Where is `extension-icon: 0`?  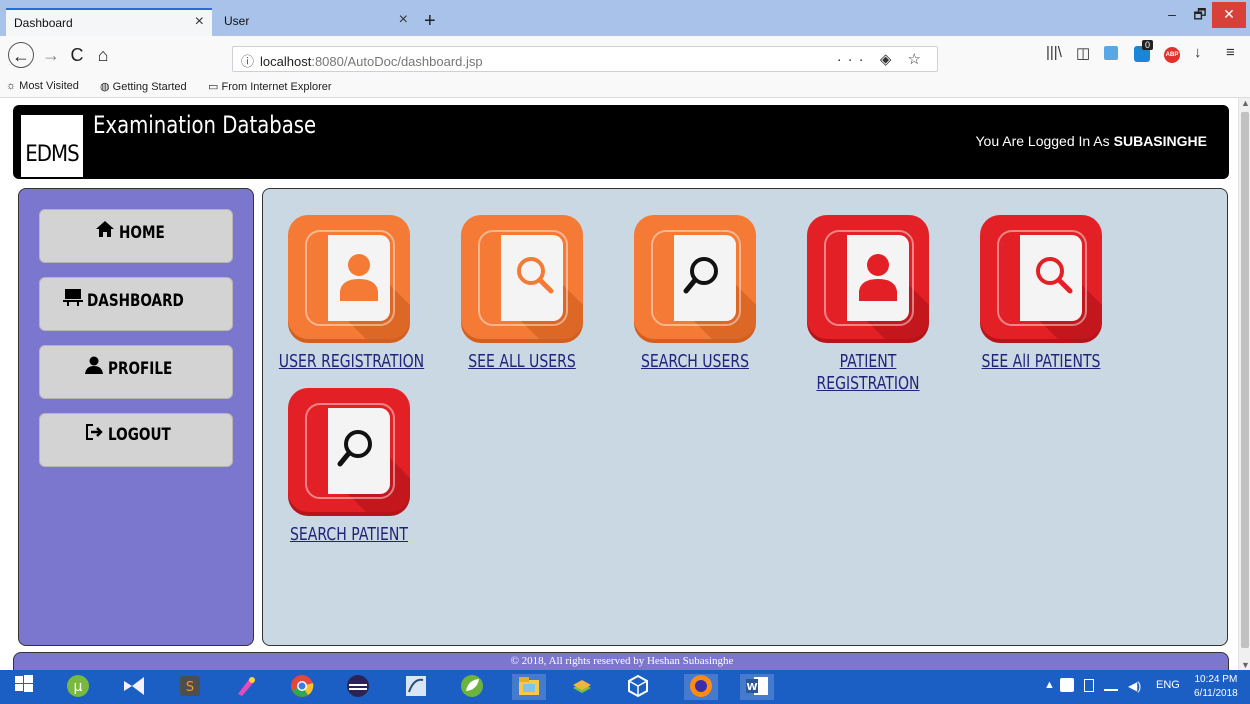 extension-icon: 0 is located at coordinates (1144, 51).